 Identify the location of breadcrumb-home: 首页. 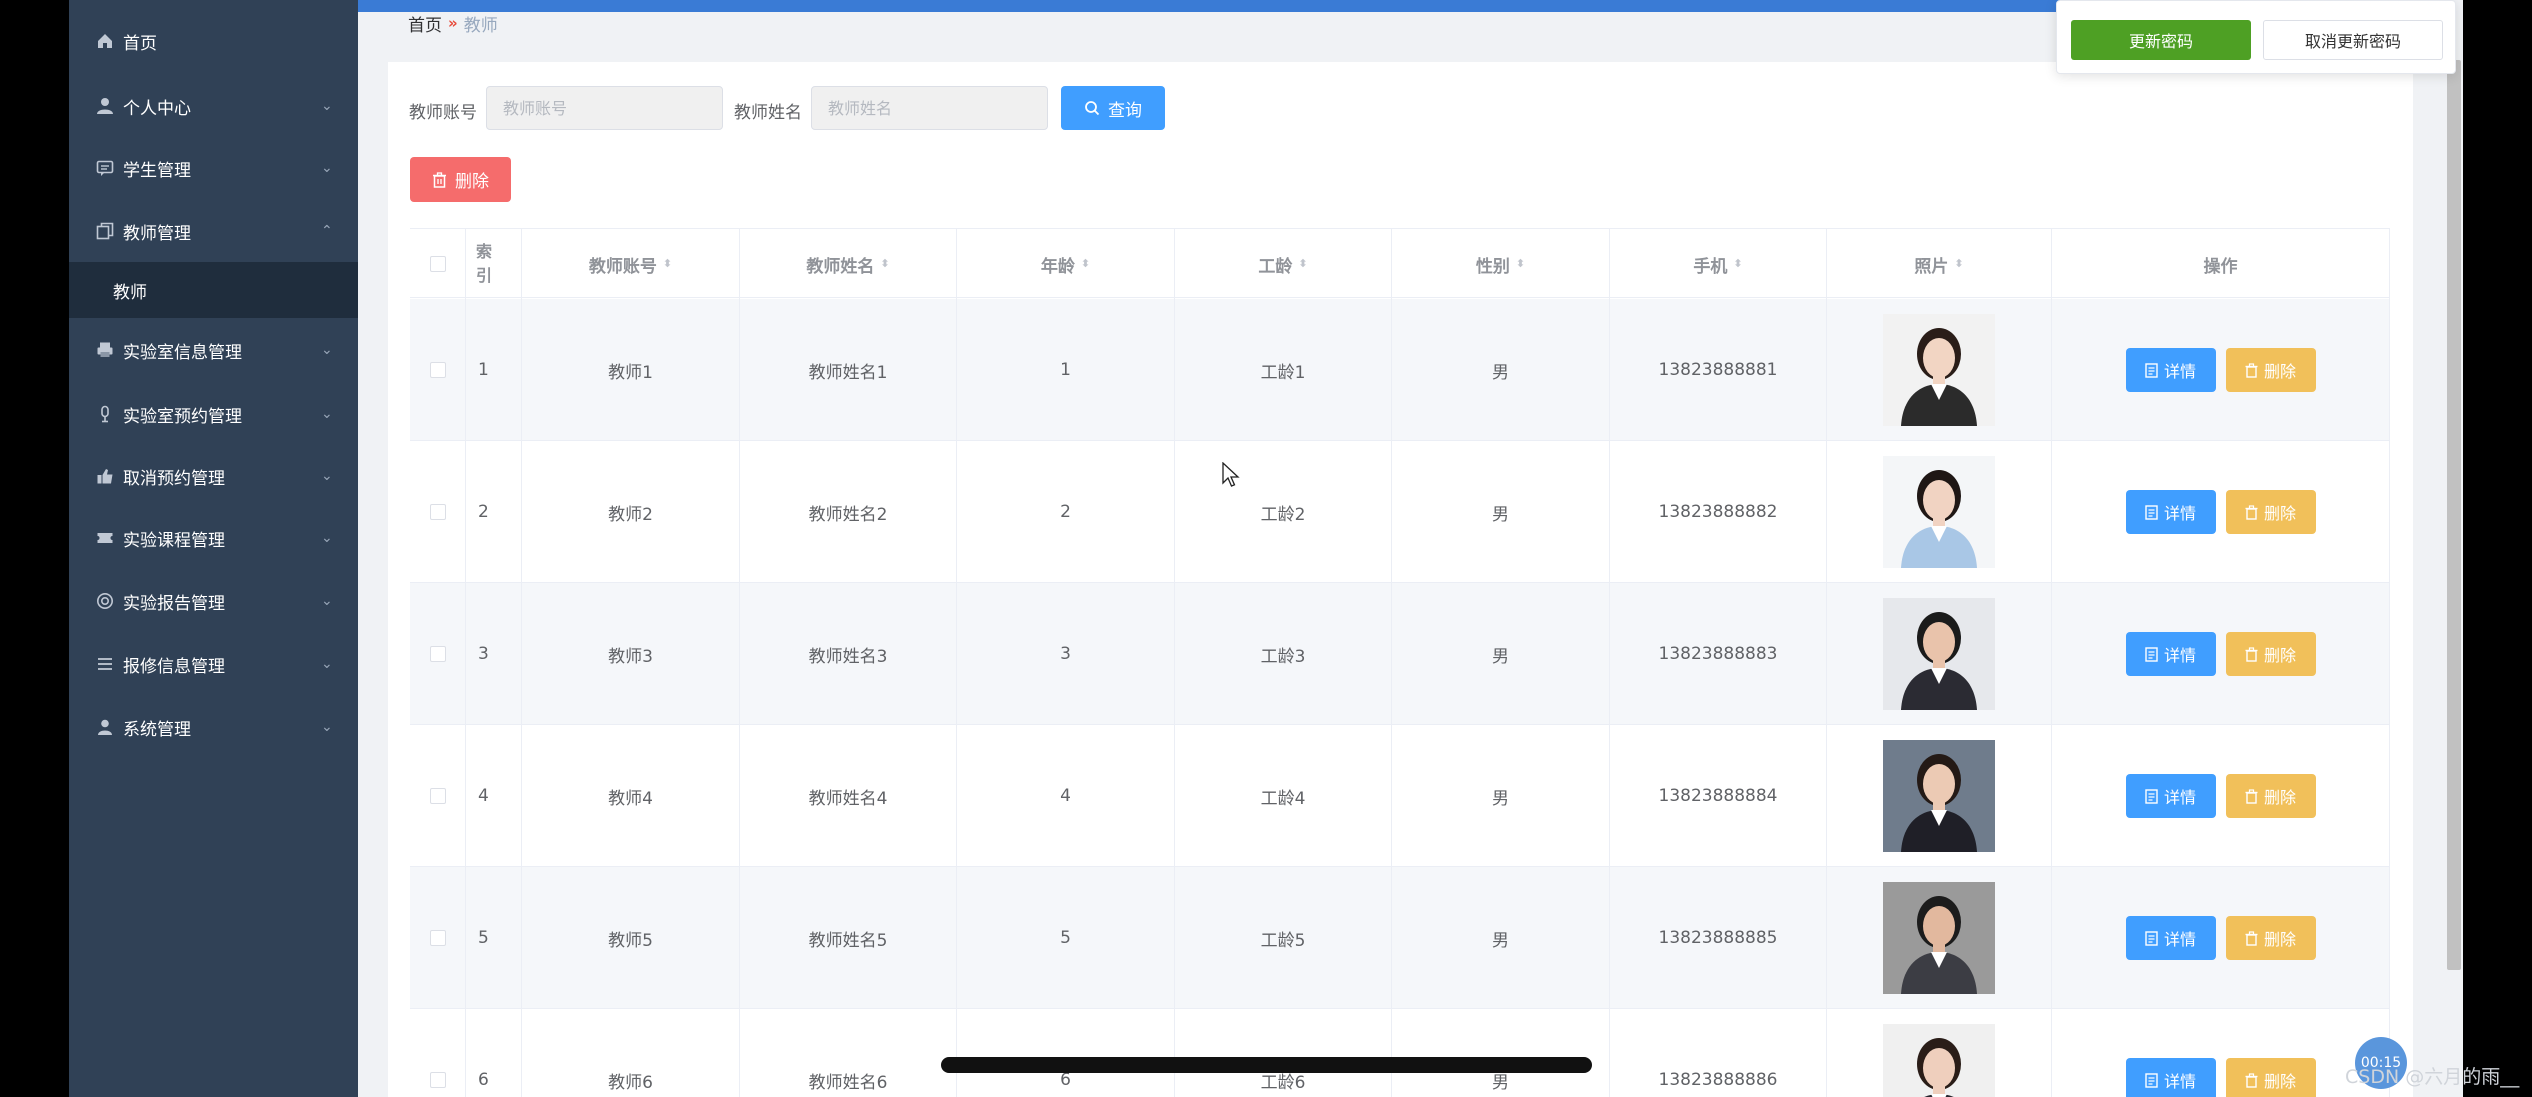
(425, 23).